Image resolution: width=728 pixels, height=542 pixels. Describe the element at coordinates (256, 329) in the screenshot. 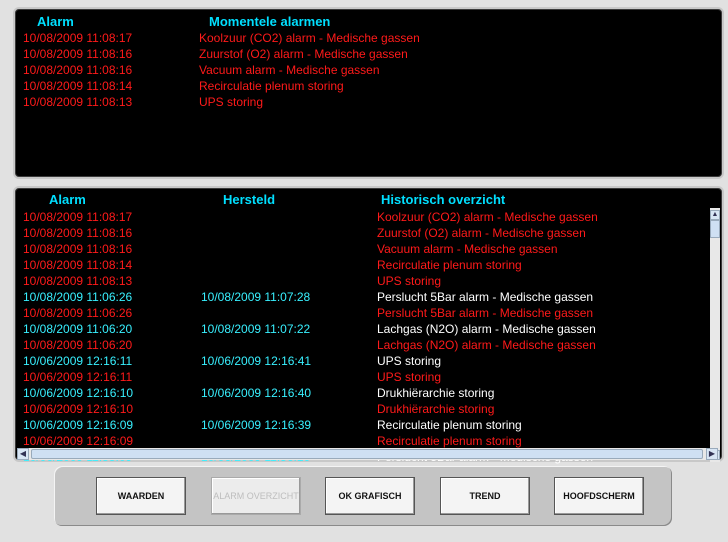

I see `history-restored-time: 10/08/2009 11:07:22` at that location.